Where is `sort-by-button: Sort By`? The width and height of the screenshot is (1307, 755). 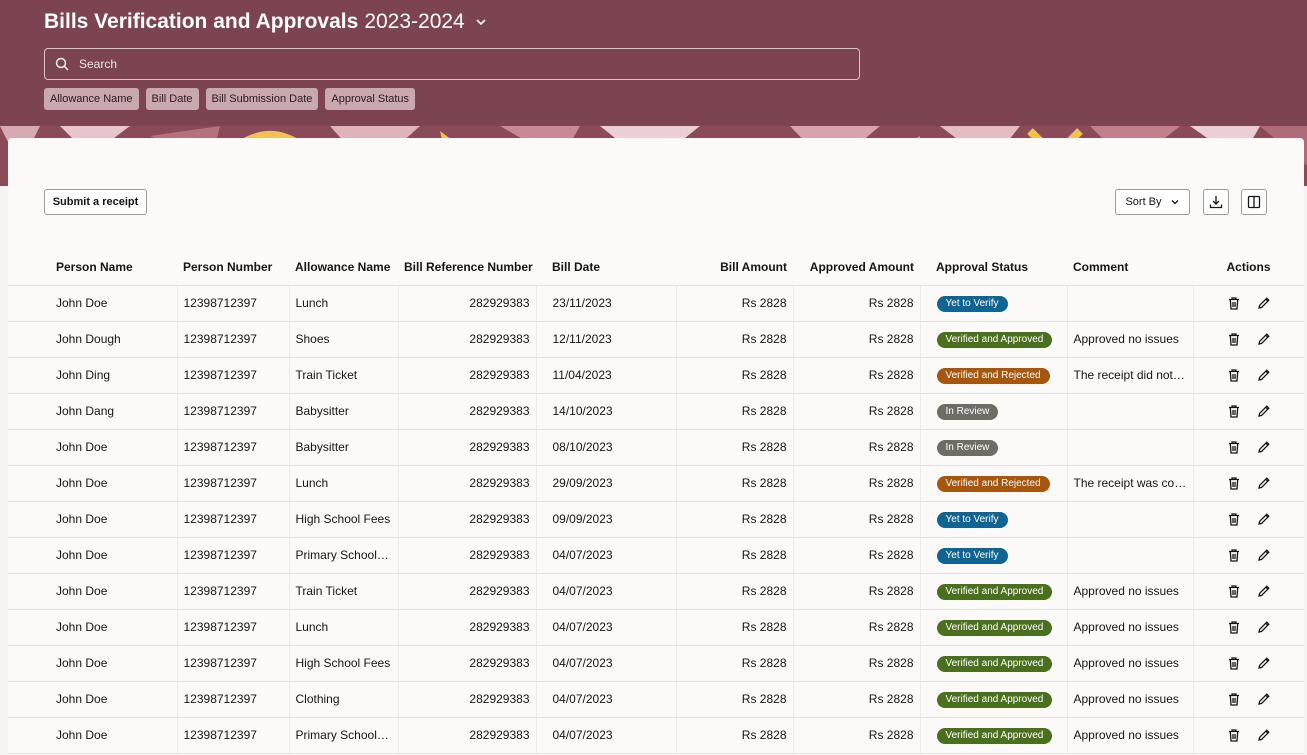 sort-by-button: Sort By is located at coordinates (1152, 202).